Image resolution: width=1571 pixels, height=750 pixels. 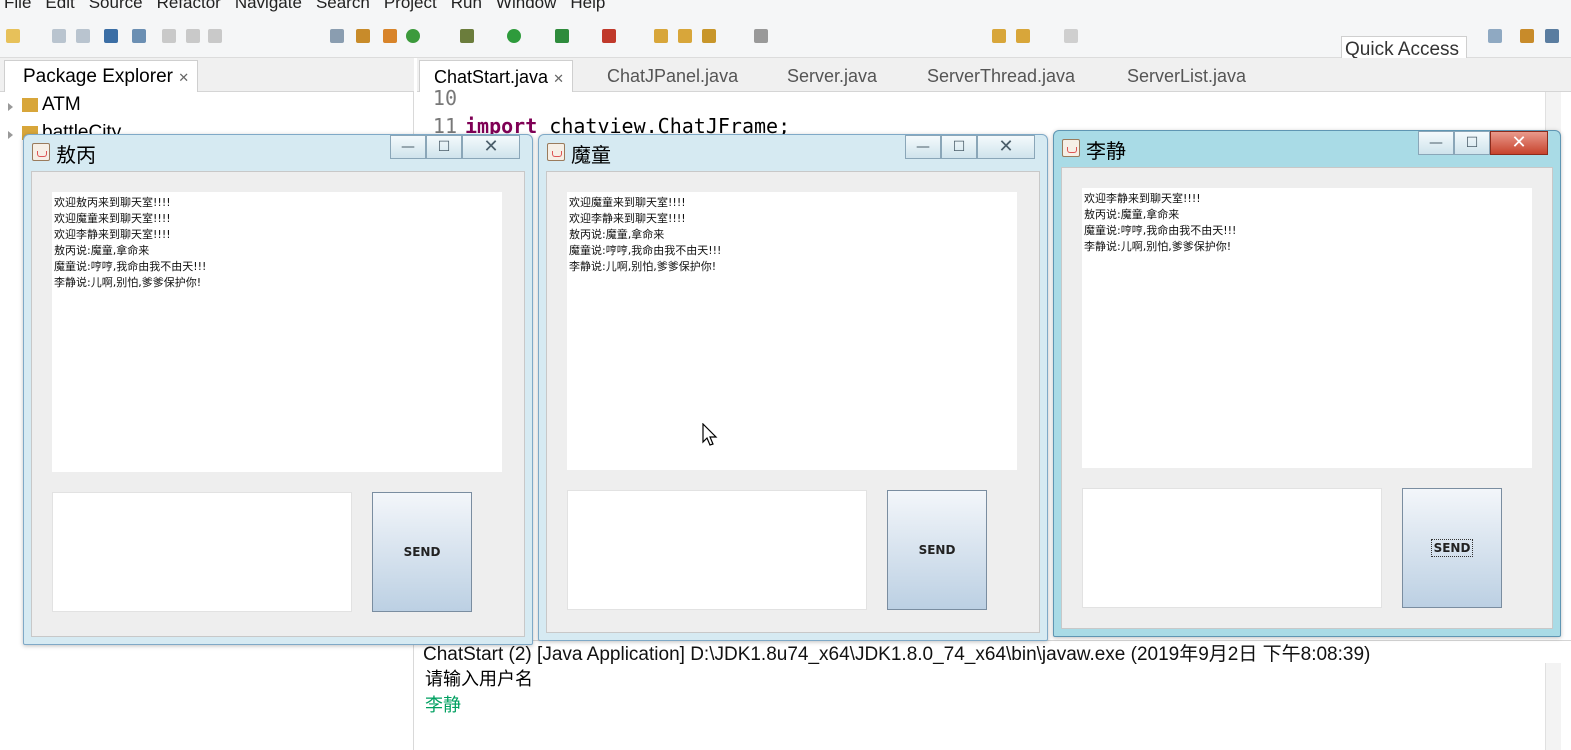 What do you see at coordinates (268, 7) in the screenshot?
I see `menu-navigate: Navigate` at bounding box center [268, 7].